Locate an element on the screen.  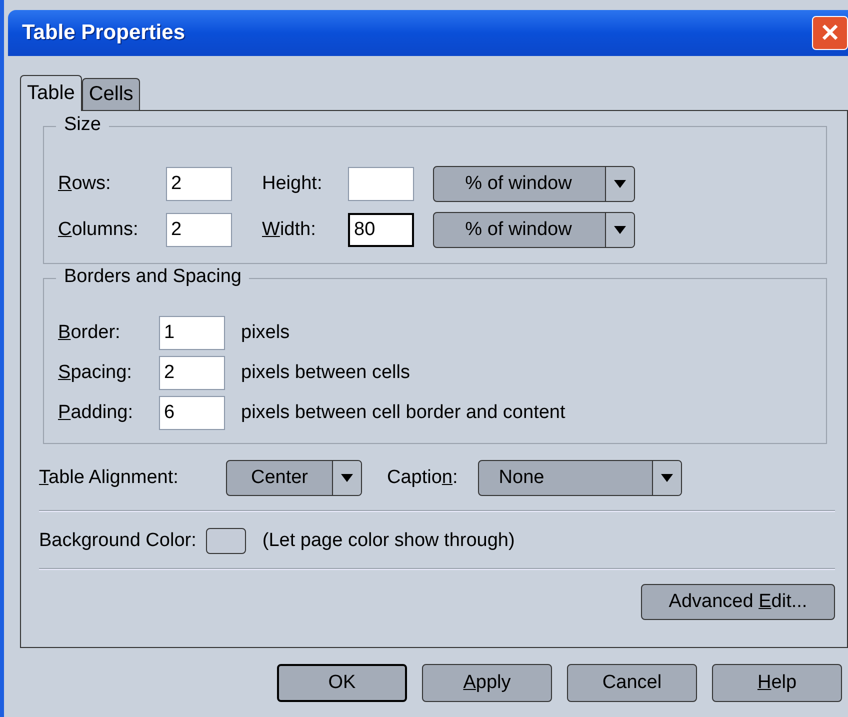
color-swatch is located at coordinates (226, 541).